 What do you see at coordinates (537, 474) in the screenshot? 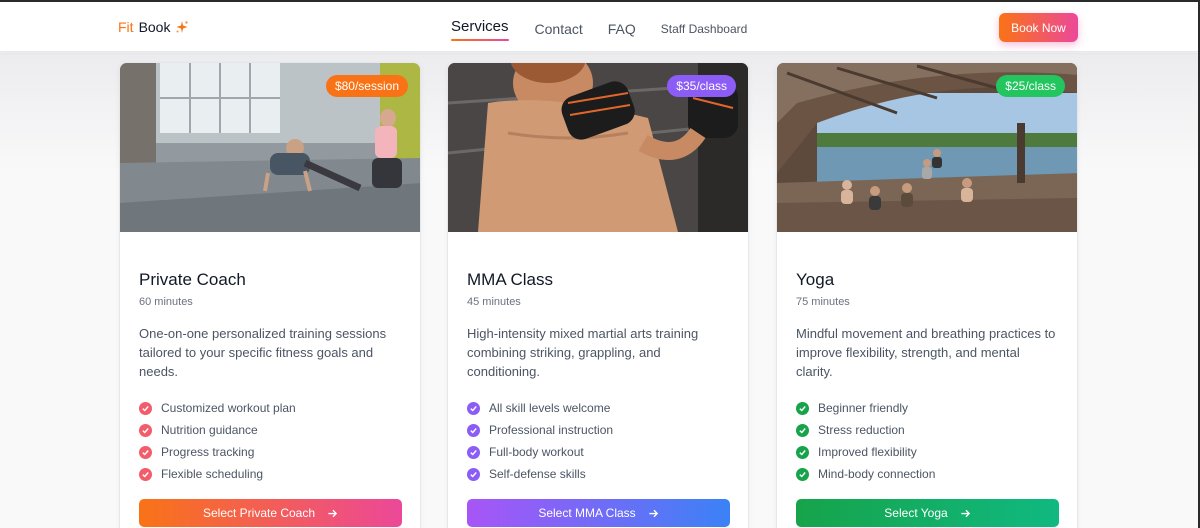
I see `feature-label: Self-defense skills` at bounding box center [537, 474].